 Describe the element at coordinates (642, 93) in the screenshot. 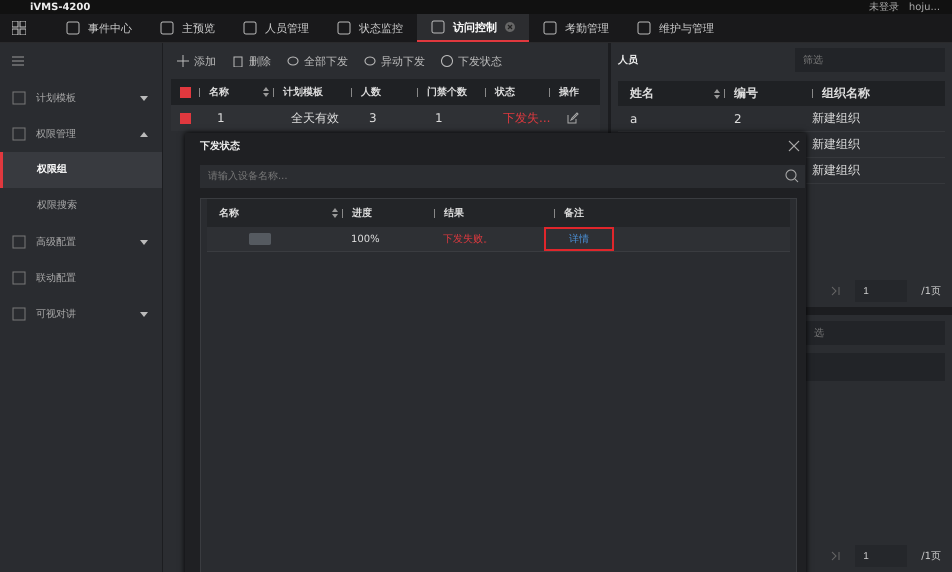

I see `column-header: 姓名` at that location.